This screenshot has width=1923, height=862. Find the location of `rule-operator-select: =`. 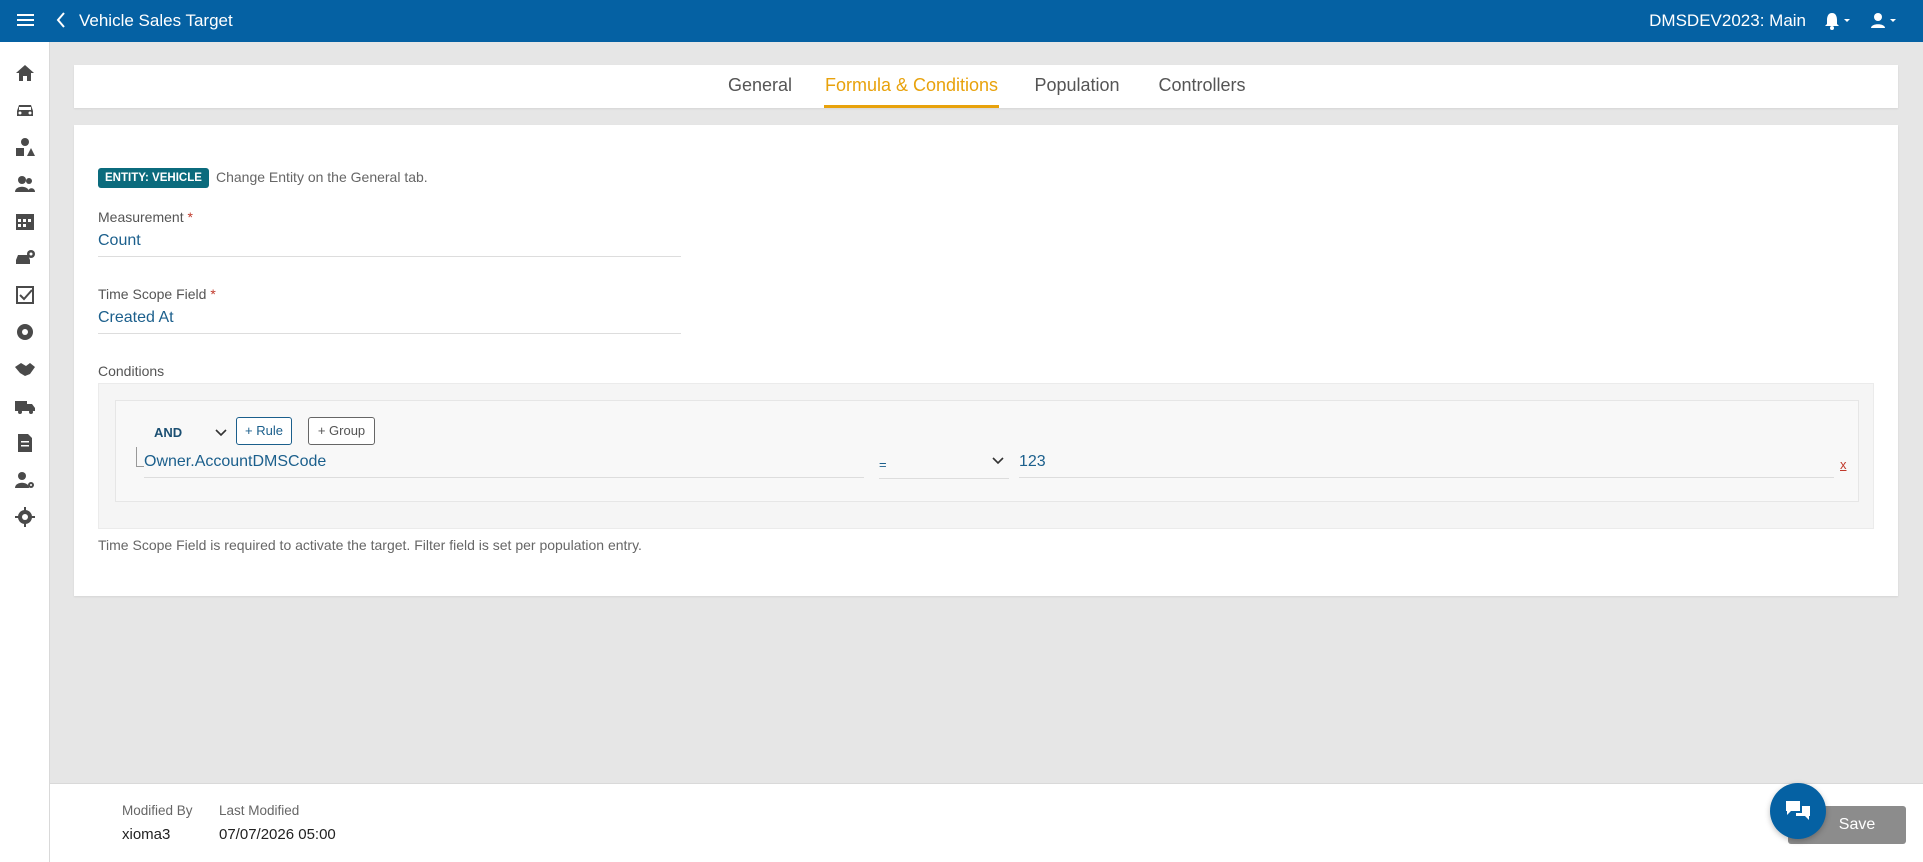

rule-operator-select: = is located at coordinates (944, 468).